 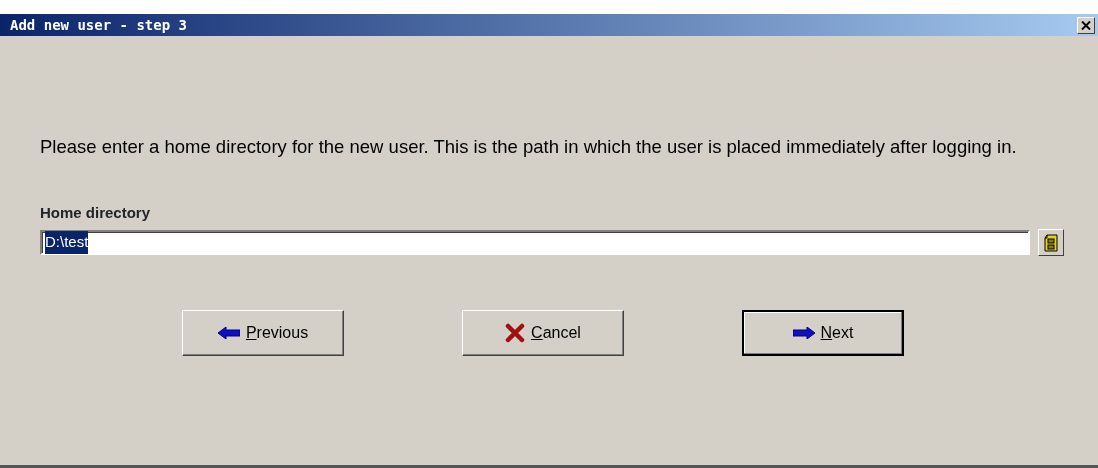 What do you see at coordinates (263, 333) in the screenshot?
I see `previous-button: Previous` at bounding box center [263, 333].